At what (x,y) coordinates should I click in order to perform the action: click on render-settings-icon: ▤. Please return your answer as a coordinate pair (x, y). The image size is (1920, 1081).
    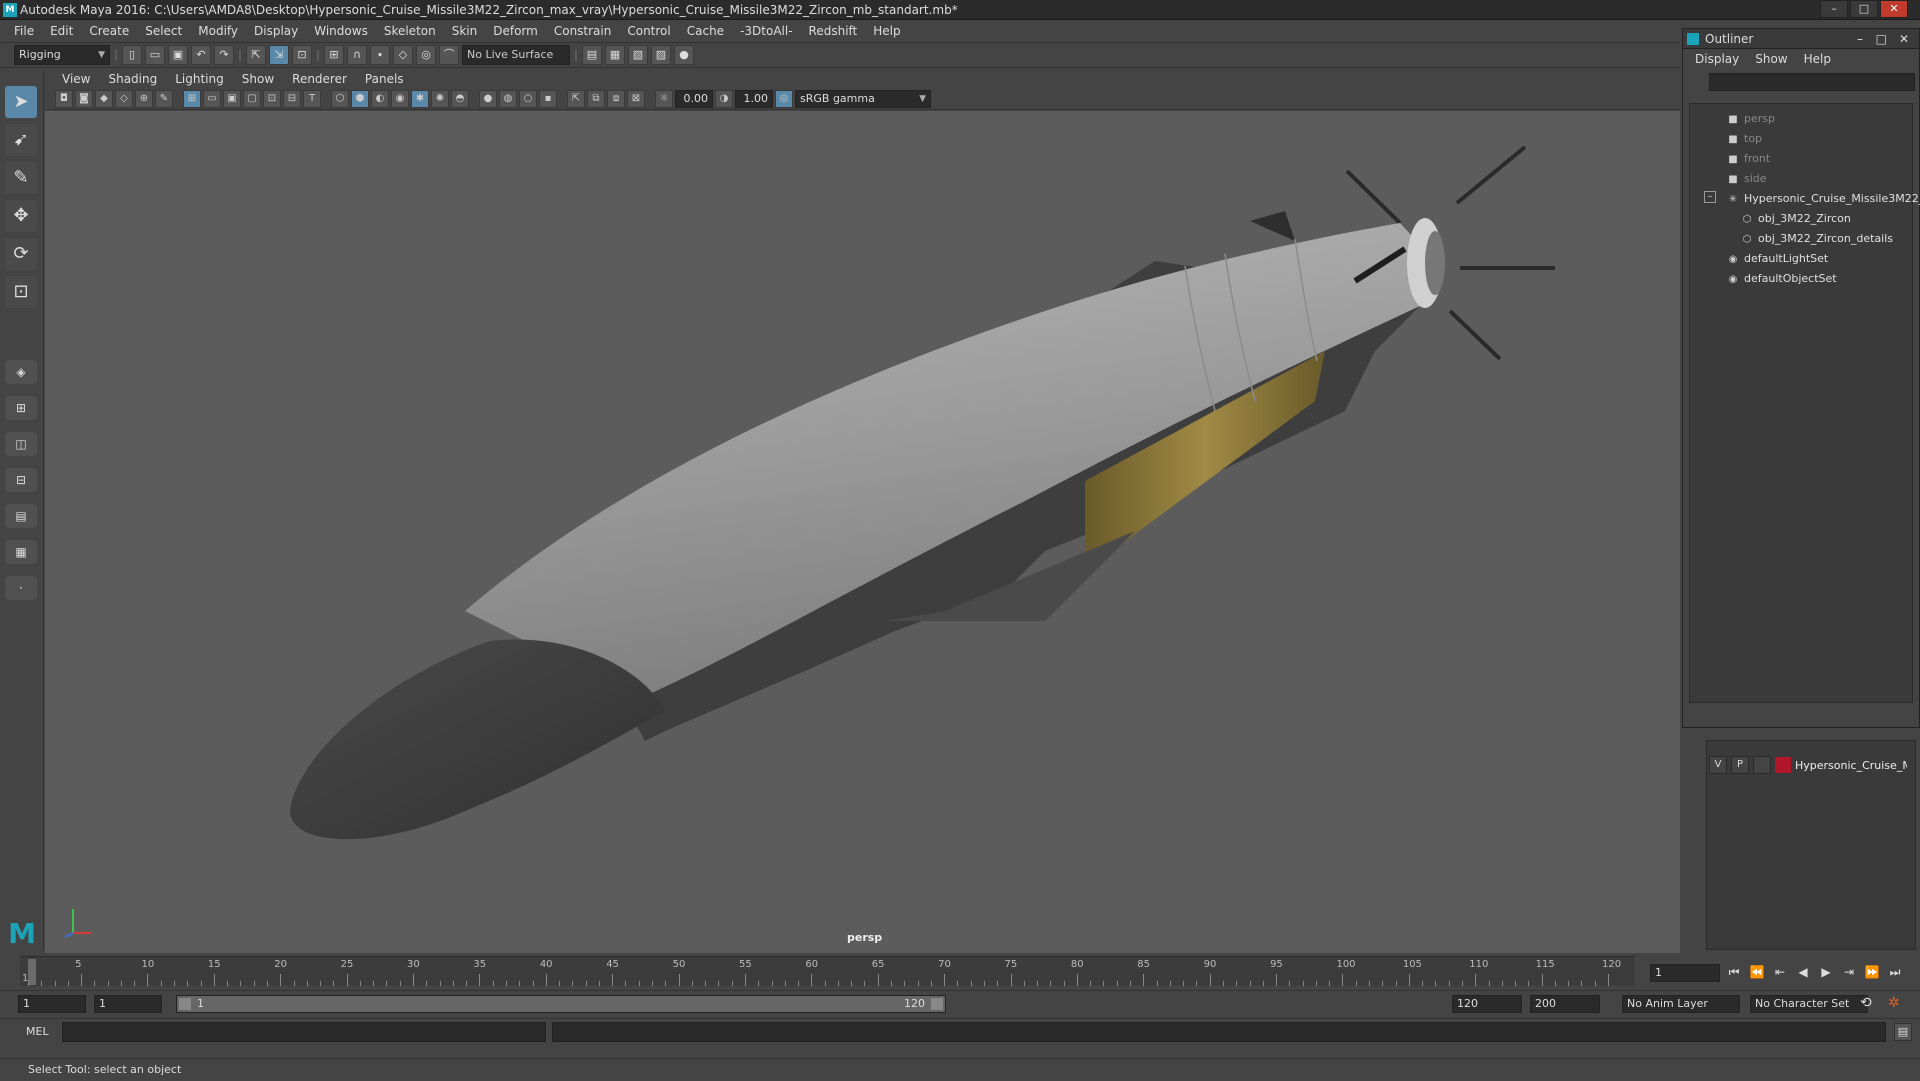
    Looking at the image, I should click on (592, 55).